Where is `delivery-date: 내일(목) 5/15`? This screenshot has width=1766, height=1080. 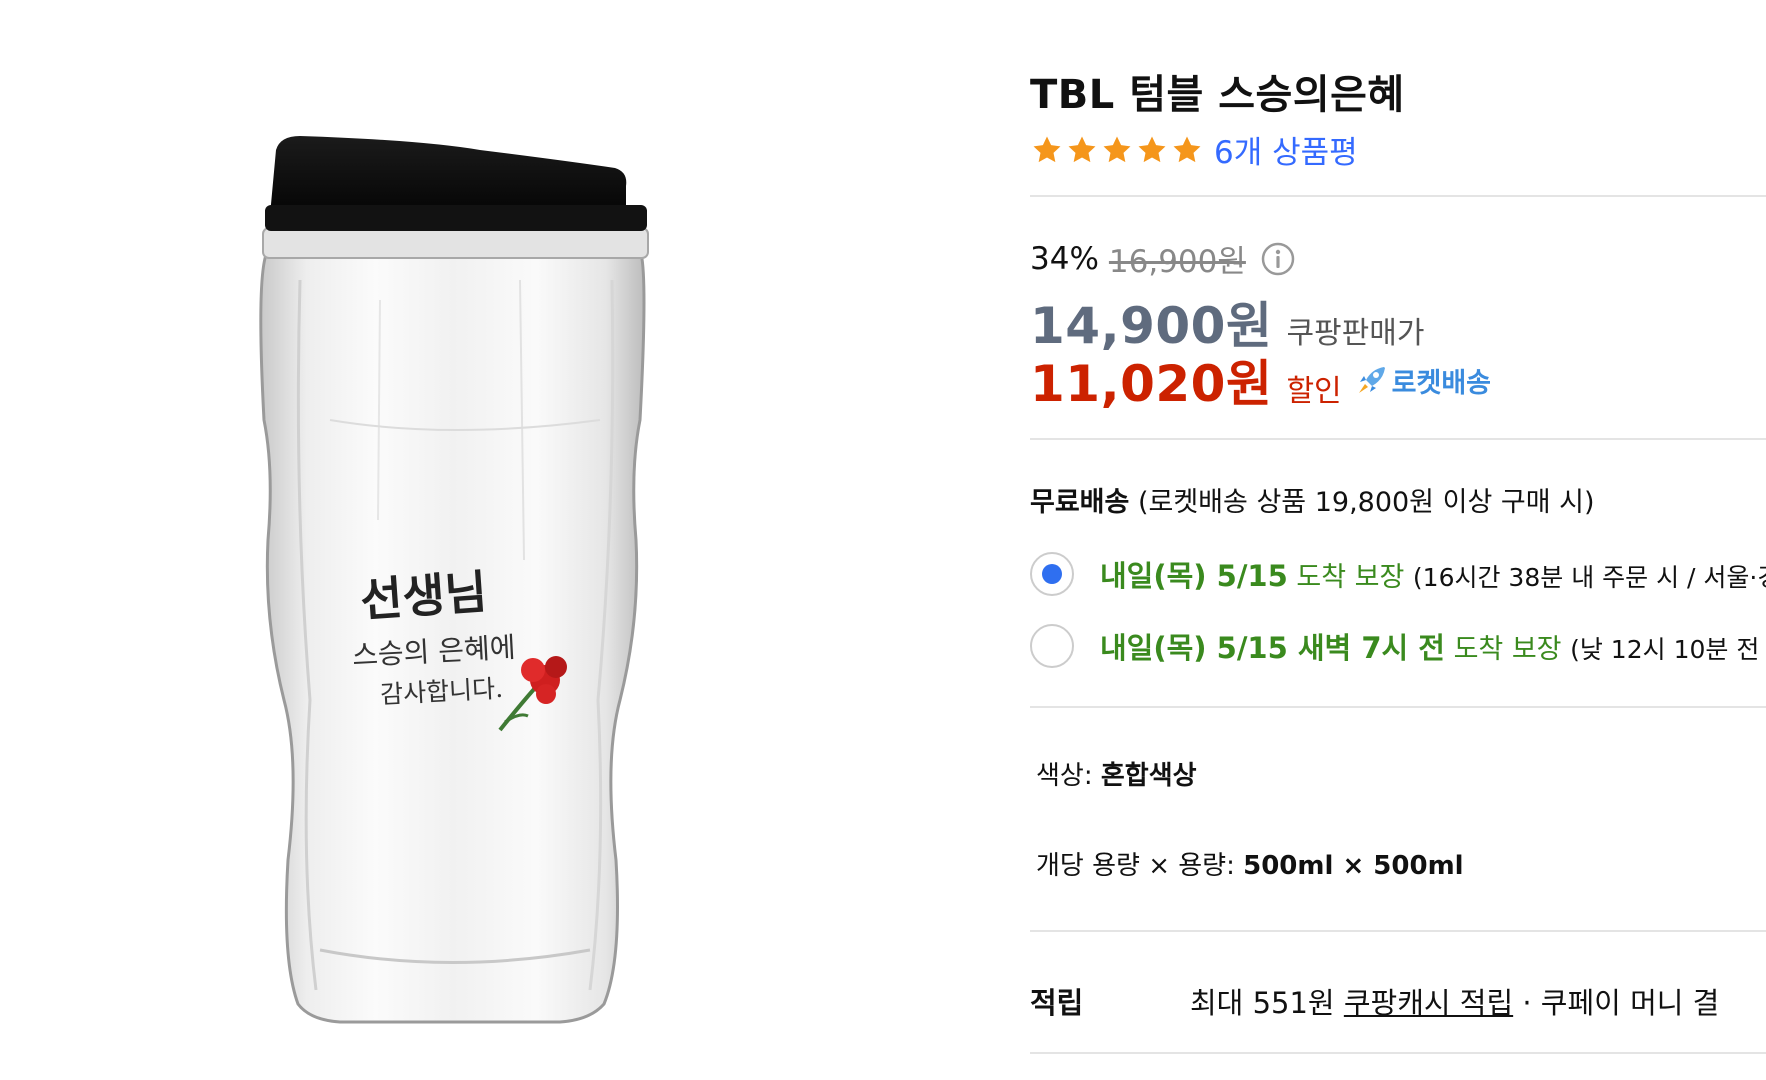 delivery-date: 내일(목) 5/15 is located at coordinates (1194, 576).